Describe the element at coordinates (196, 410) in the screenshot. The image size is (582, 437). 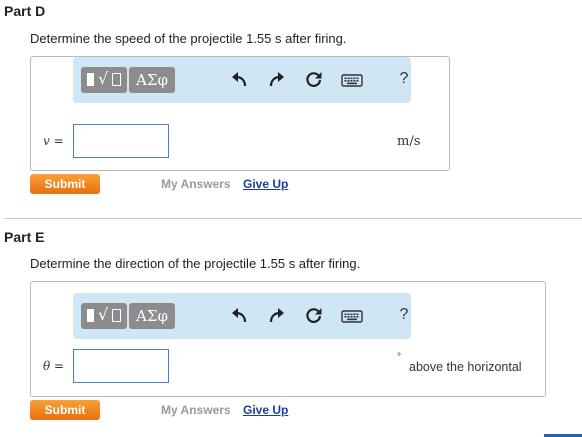
I see `part-e-my-answers-link: My Answers` at that location.